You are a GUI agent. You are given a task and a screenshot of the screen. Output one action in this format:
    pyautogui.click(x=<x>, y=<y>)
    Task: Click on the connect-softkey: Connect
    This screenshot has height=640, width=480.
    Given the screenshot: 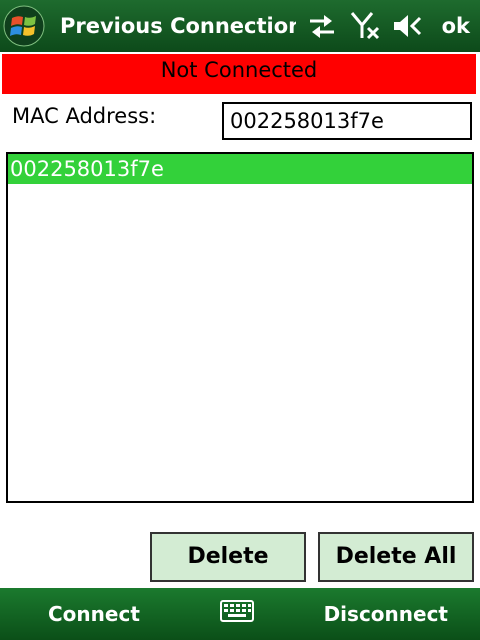 What is the action you would take?
    pyautogui.click(x=94, y=614)
    